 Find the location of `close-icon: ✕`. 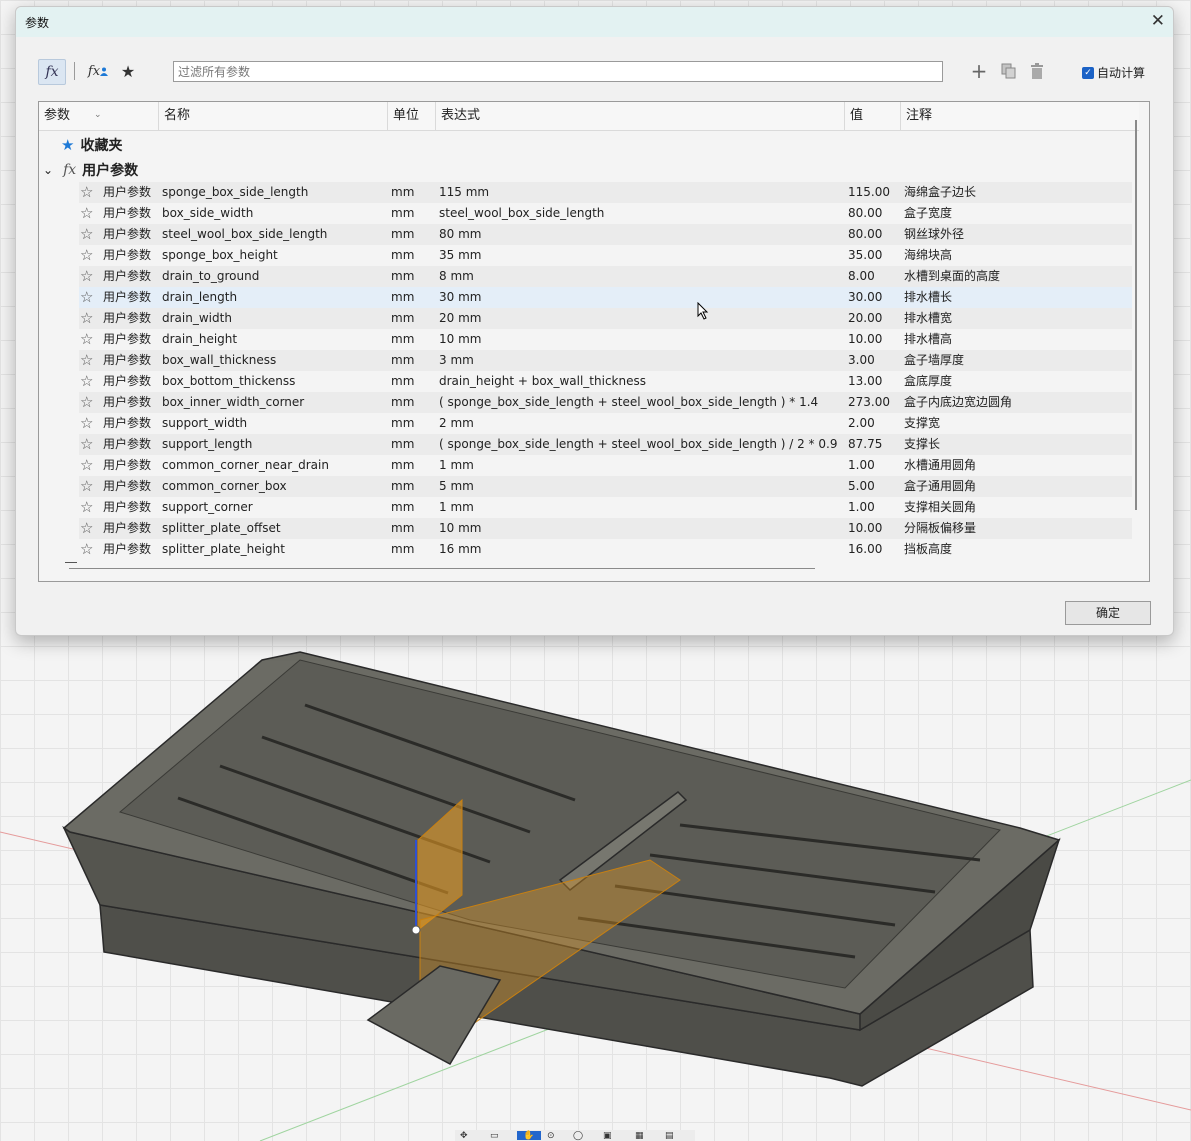

close-icon: ✕ is located at coordinates (1158, 21).